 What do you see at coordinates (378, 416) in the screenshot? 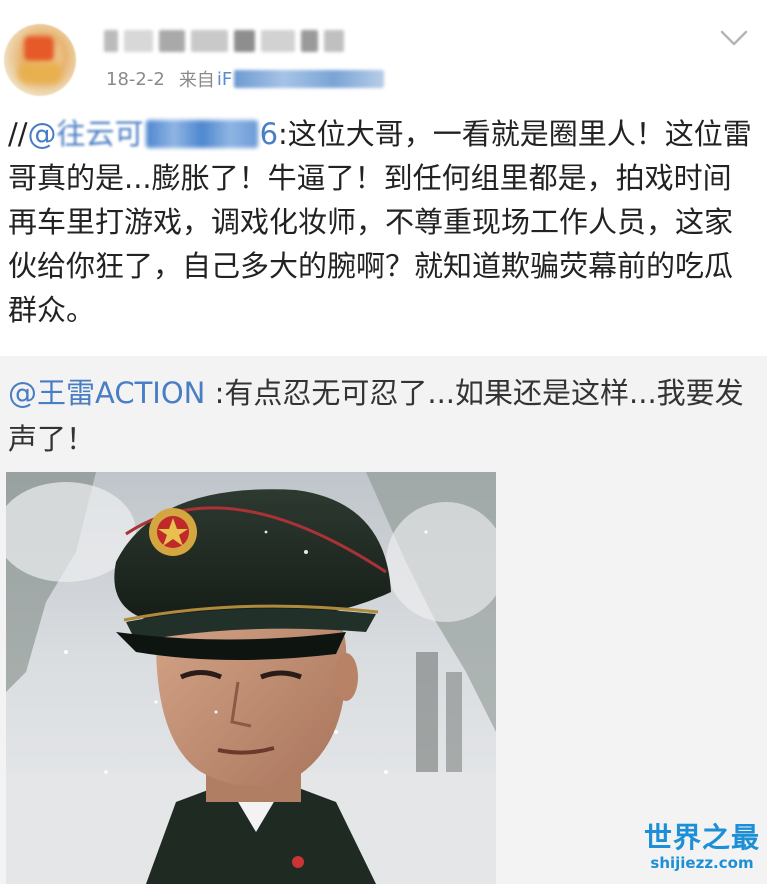
I see `retweet-text: @王雷ACTION :有点忍无可忍了...如果还是这样...我要发声了！` at bounding box center [378, 416].